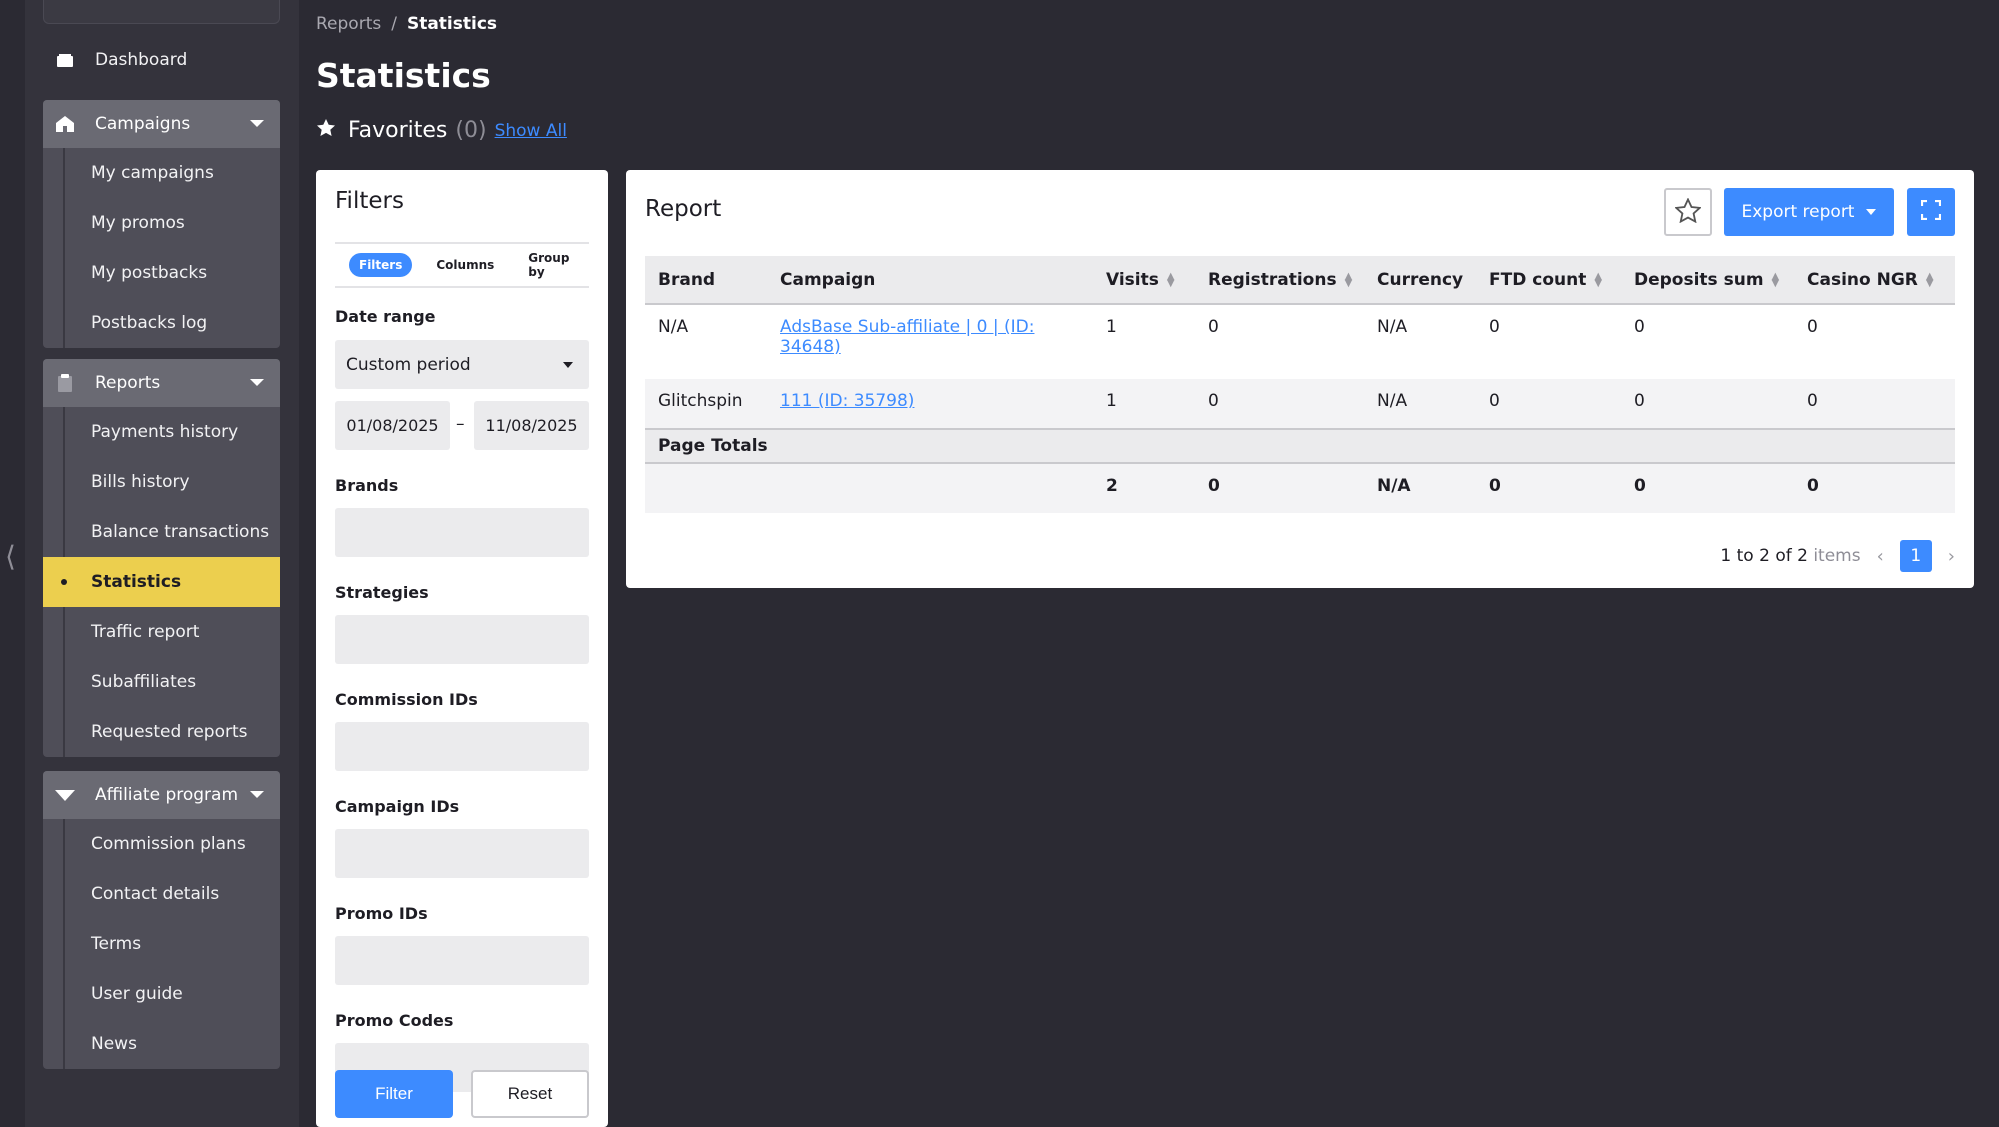 Image resolution: width=1999 pixels, height=1127 pixels. What do you see at coordinates (1538, 279) in the screenshot?
I see `column-header-label: FTD count` at bounding box center [1538, 279].